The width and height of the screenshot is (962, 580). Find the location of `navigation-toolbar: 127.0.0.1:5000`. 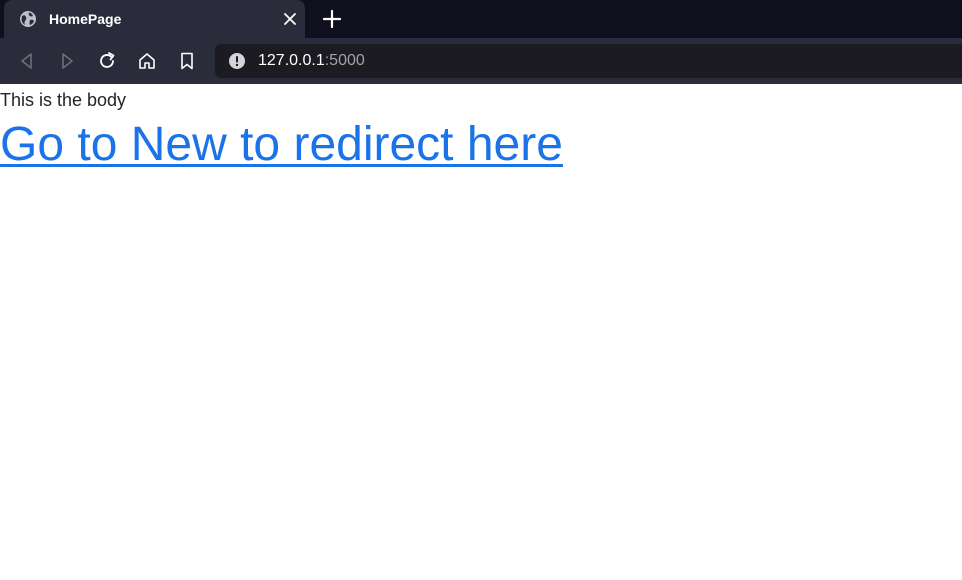

navigation-toolbar: 127.0.0.1:5000 is located at coordinates (481, 61).